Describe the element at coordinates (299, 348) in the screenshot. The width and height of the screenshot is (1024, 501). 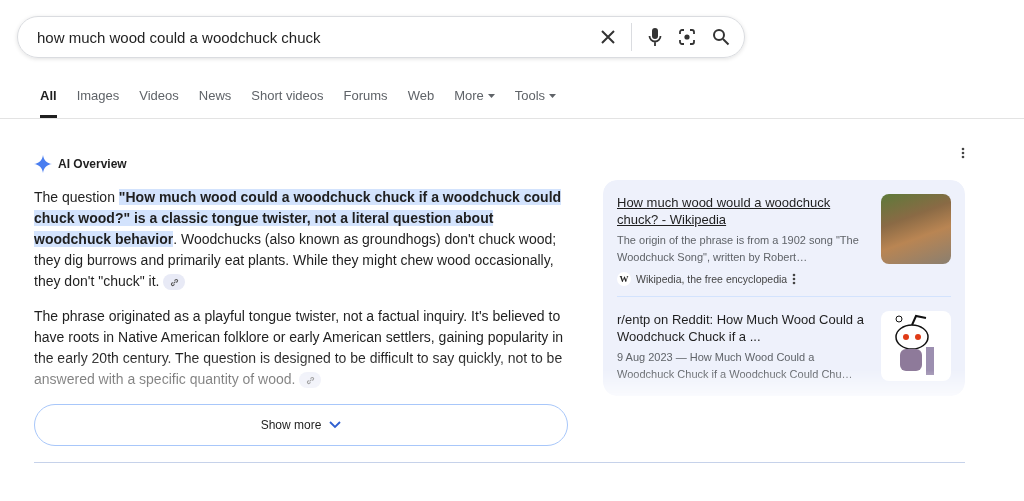
I see `overview-paragraph: The phrase originated as a playful tongue twister, not a factual inquiry. It's believed to have roots in Native American folklore or early American settlers, gaining popularity in the early 20th century. The question is designed to be difficult to say quickly, not to be answered with a specific quantity of wood.` at that location.